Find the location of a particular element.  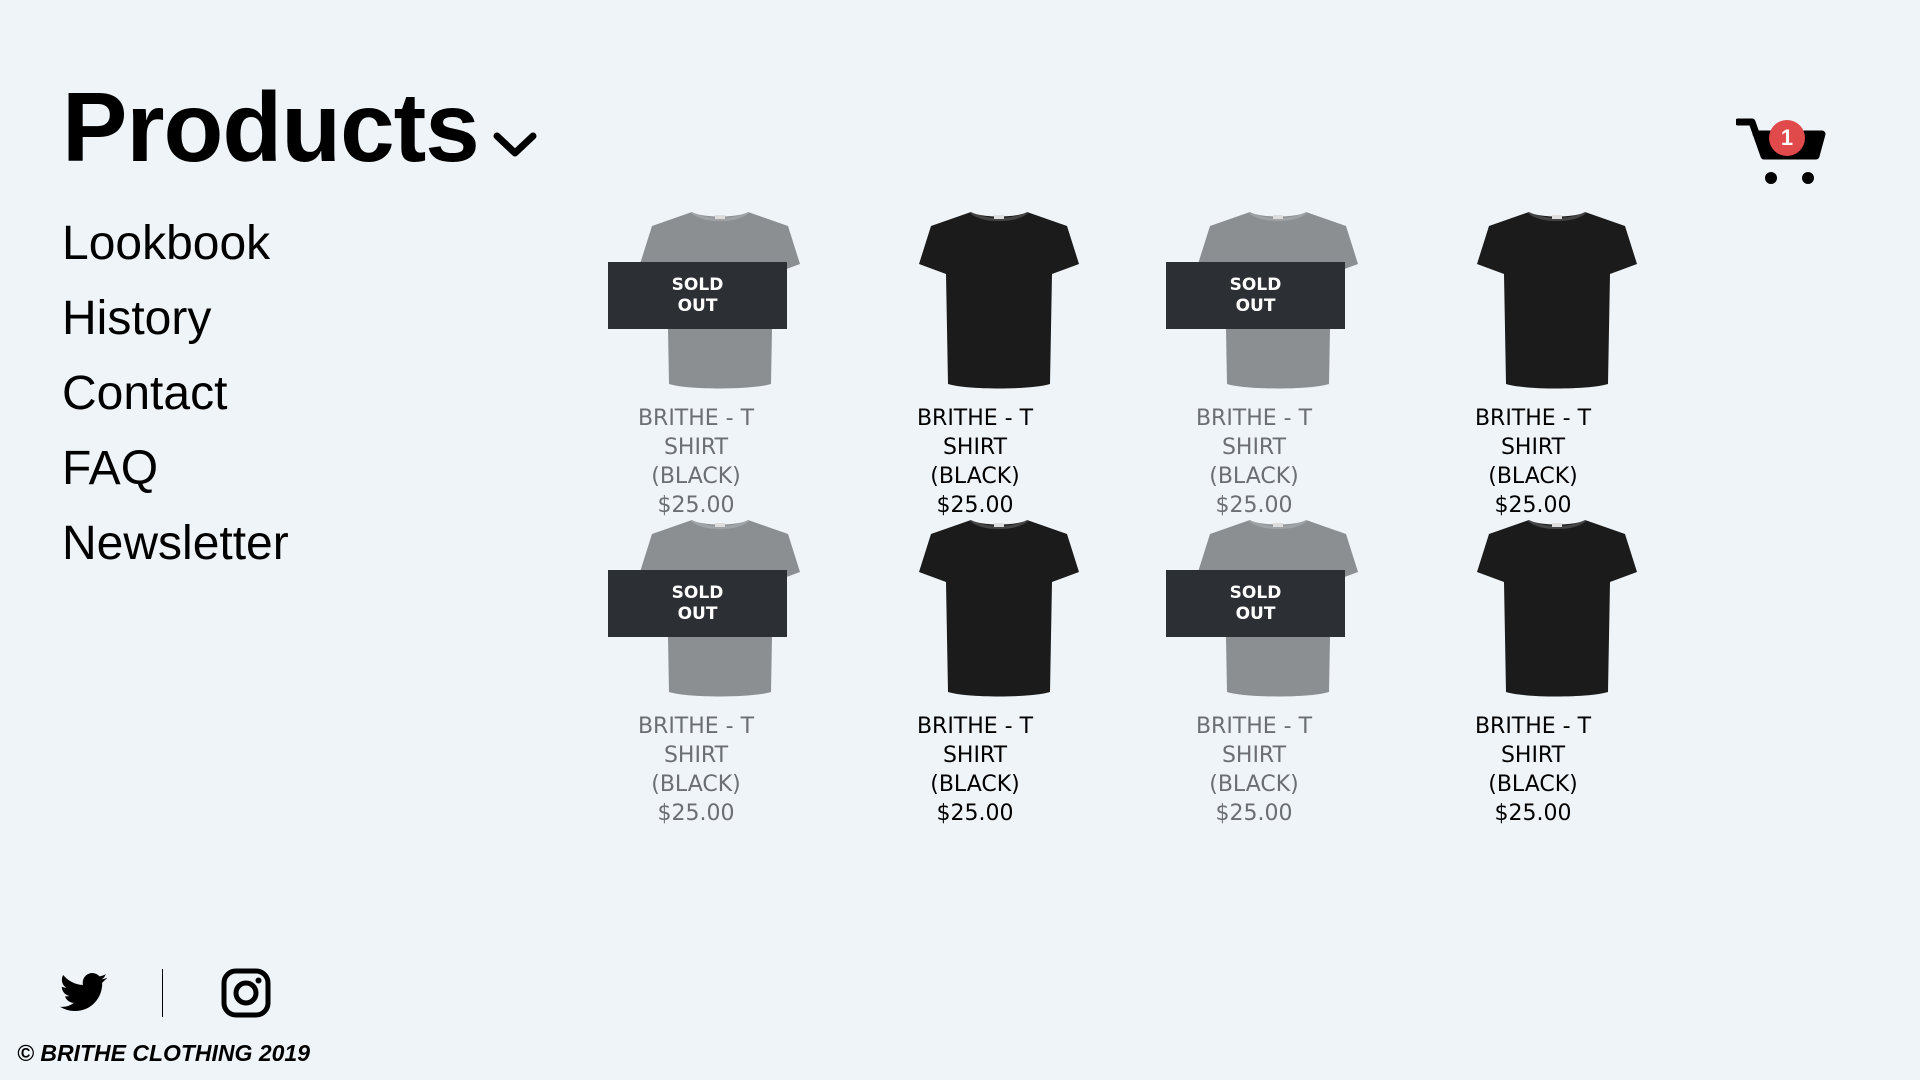

cart-button: 1 is located at coordinates (1781, 152).